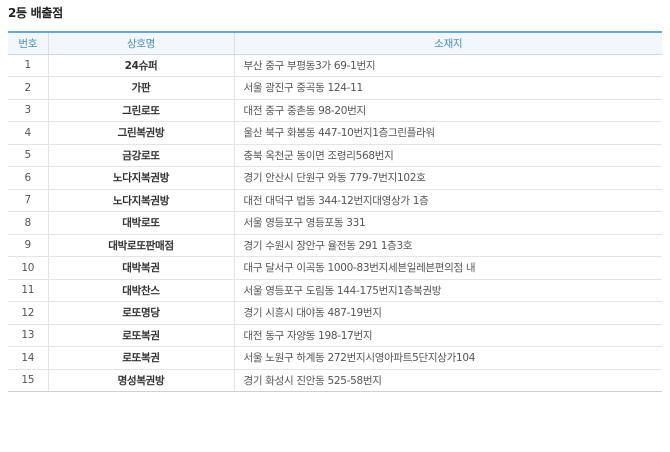 The width and height of the screenshot is (670, 452). I want to click on row-number: 12, so click(28, 313).